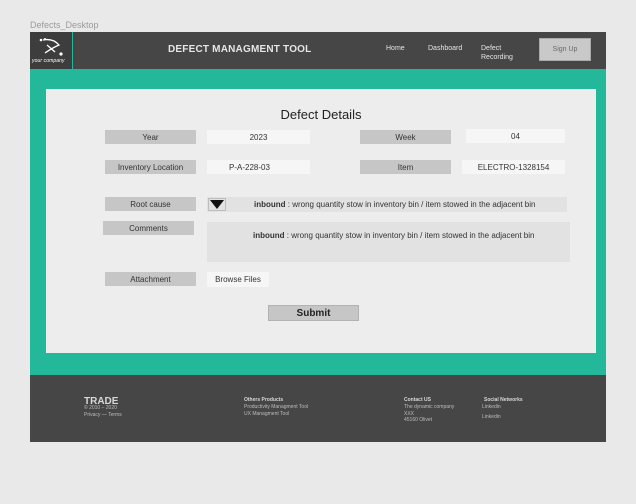 Image resolution: width=636 pixels, height=504 pixels. Describe the element at coordinates (395, 48) in the screenshot. I see `nav-home: Home` at that location.